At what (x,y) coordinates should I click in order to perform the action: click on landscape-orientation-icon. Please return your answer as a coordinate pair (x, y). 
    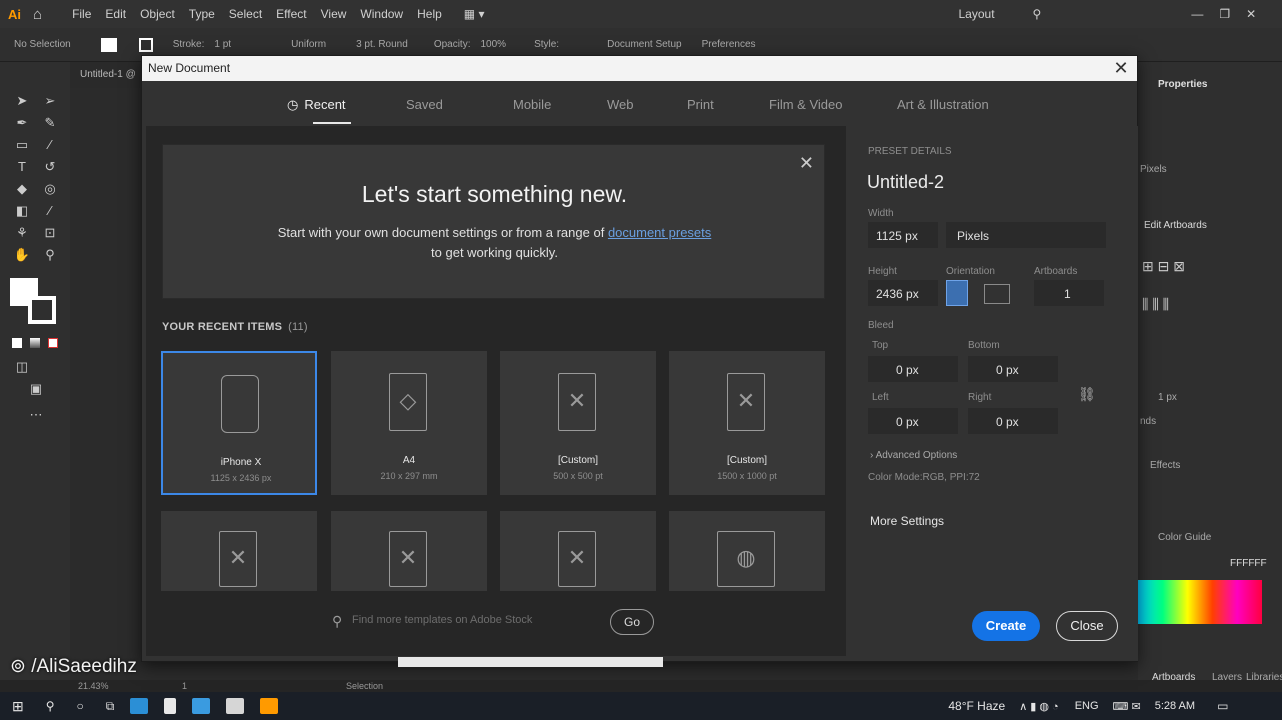
    Looking at the image, I should click on (997, 294).